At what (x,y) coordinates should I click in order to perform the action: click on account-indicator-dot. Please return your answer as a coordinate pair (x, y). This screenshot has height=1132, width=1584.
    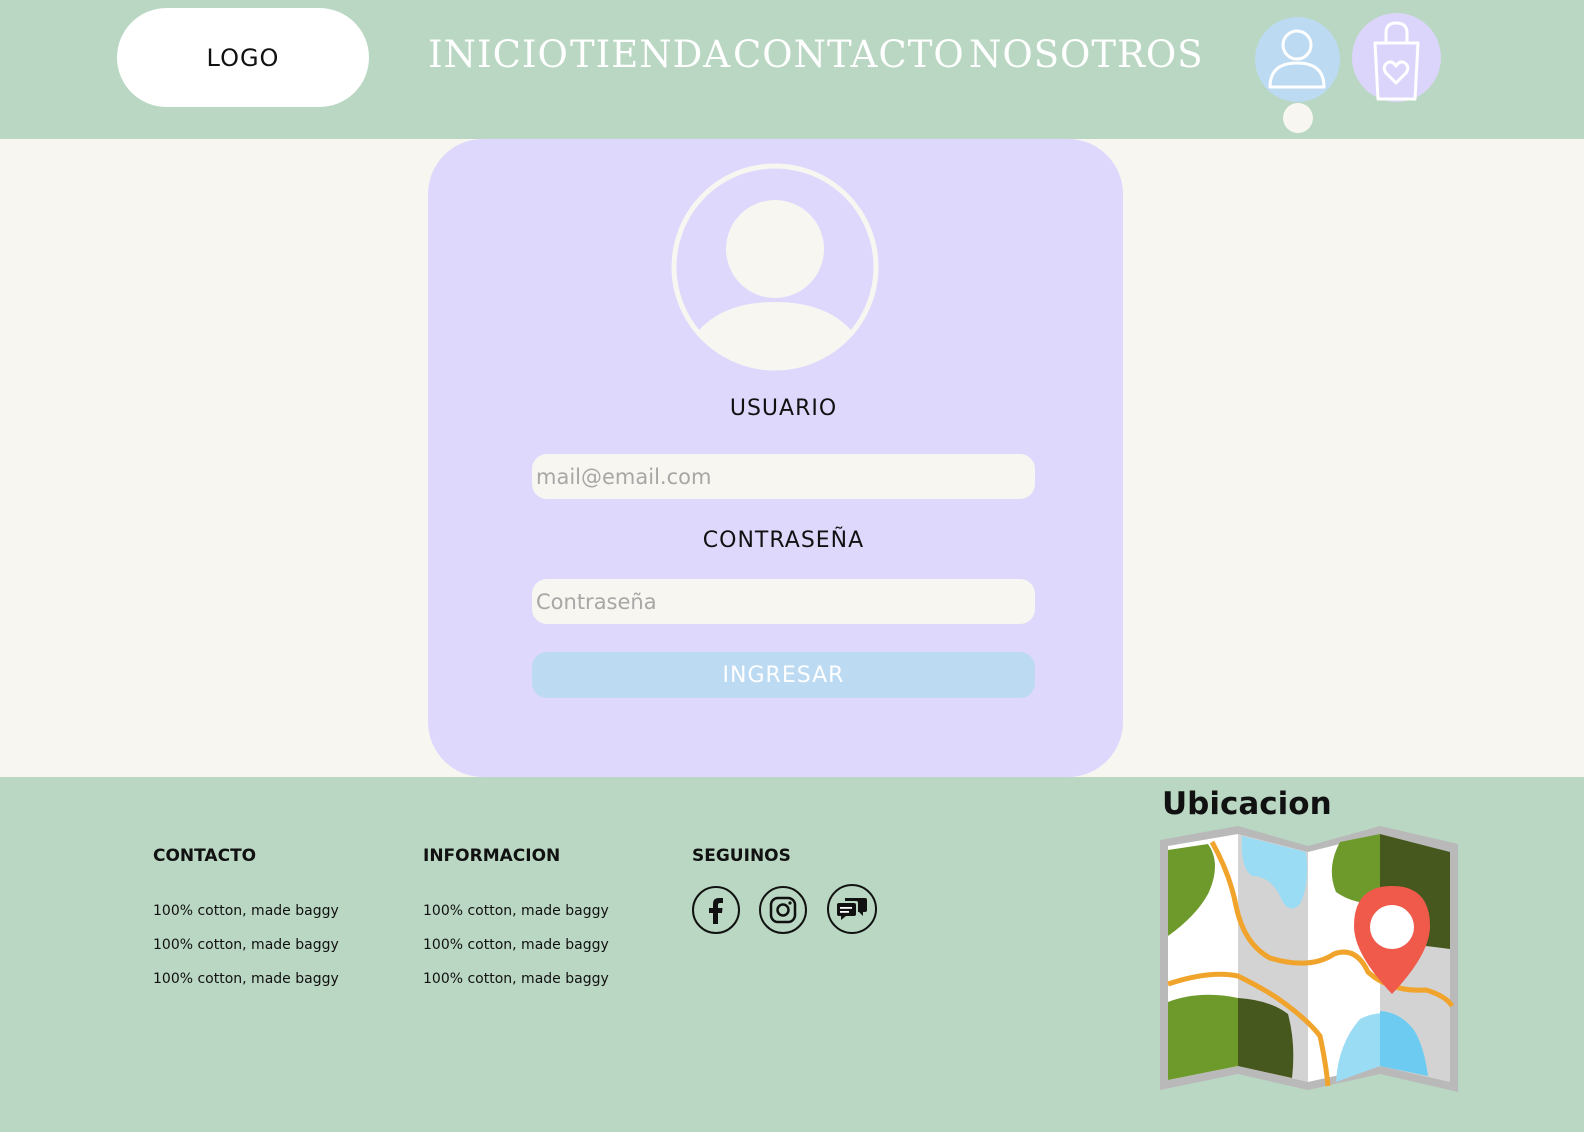
    Looking at the image, I should click on (1298, 118).